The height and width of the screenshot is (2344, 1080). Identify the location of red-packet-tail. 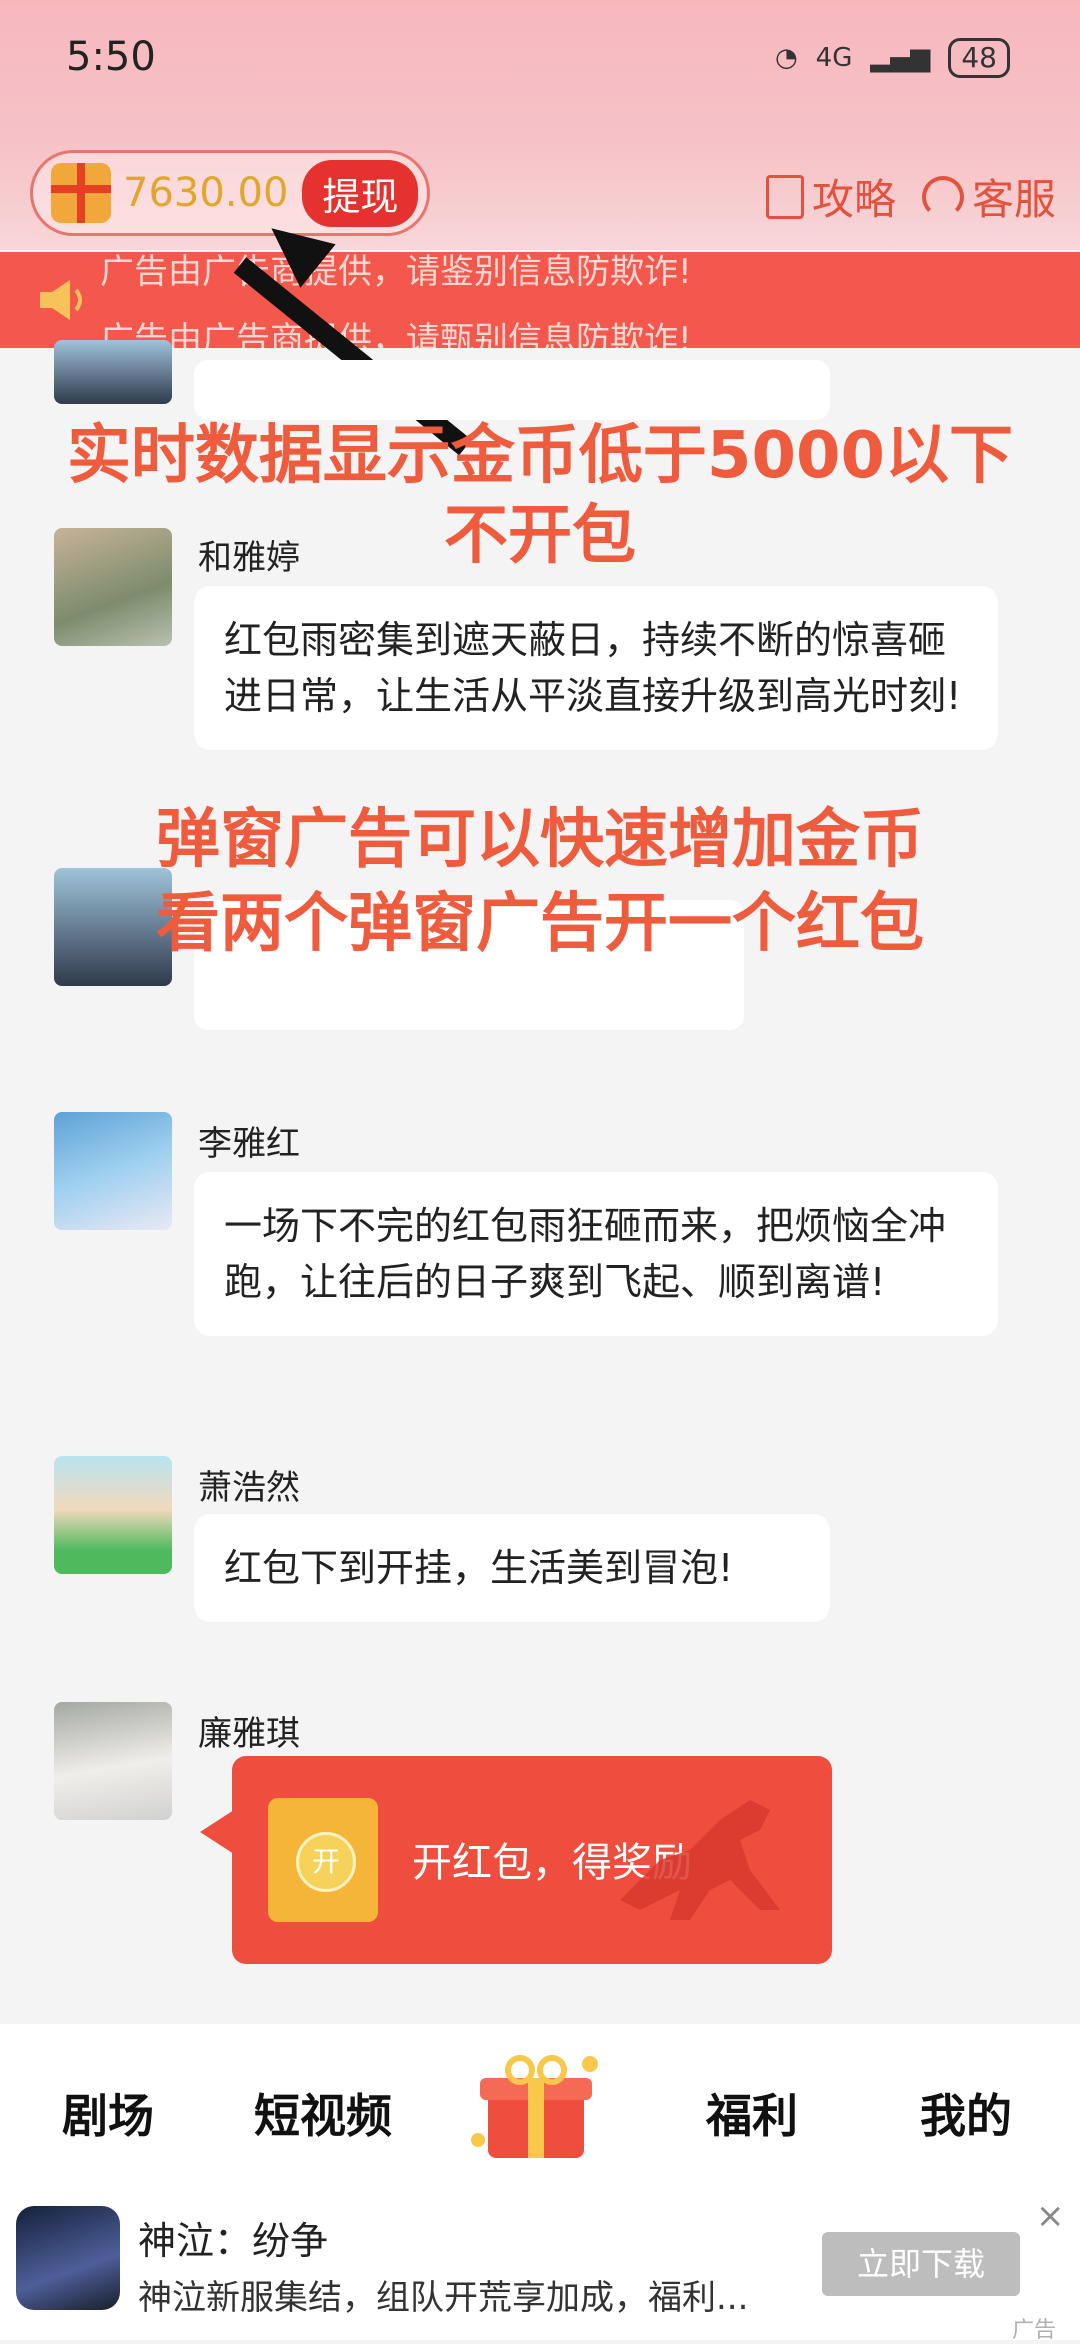
(217, 1832).